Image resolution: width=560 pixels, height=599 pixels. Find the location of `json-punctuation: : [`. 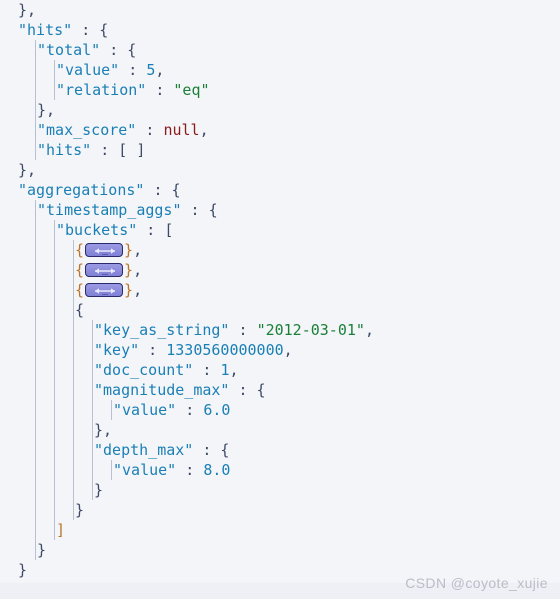

json-punctuation: : [ is located at coordinates (155, 230).